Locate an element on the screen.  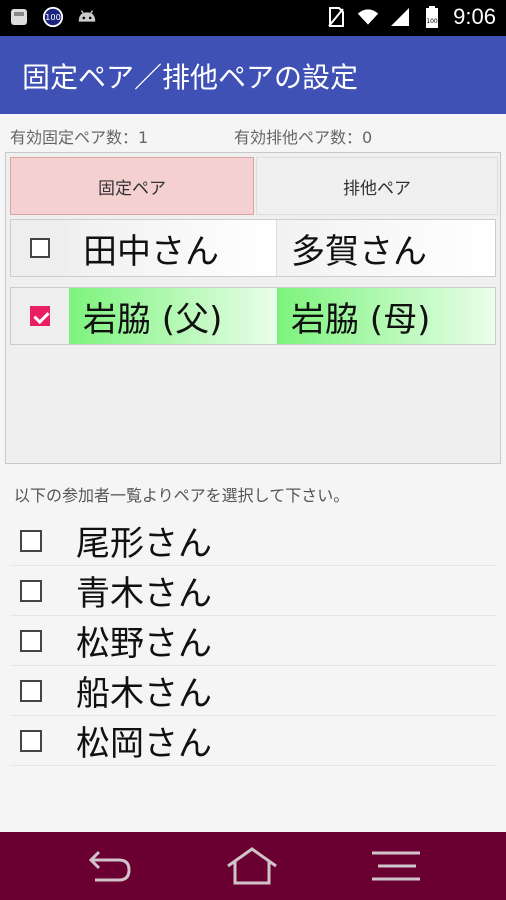
list-item: 青木さん is located at coordinates (253, 591).